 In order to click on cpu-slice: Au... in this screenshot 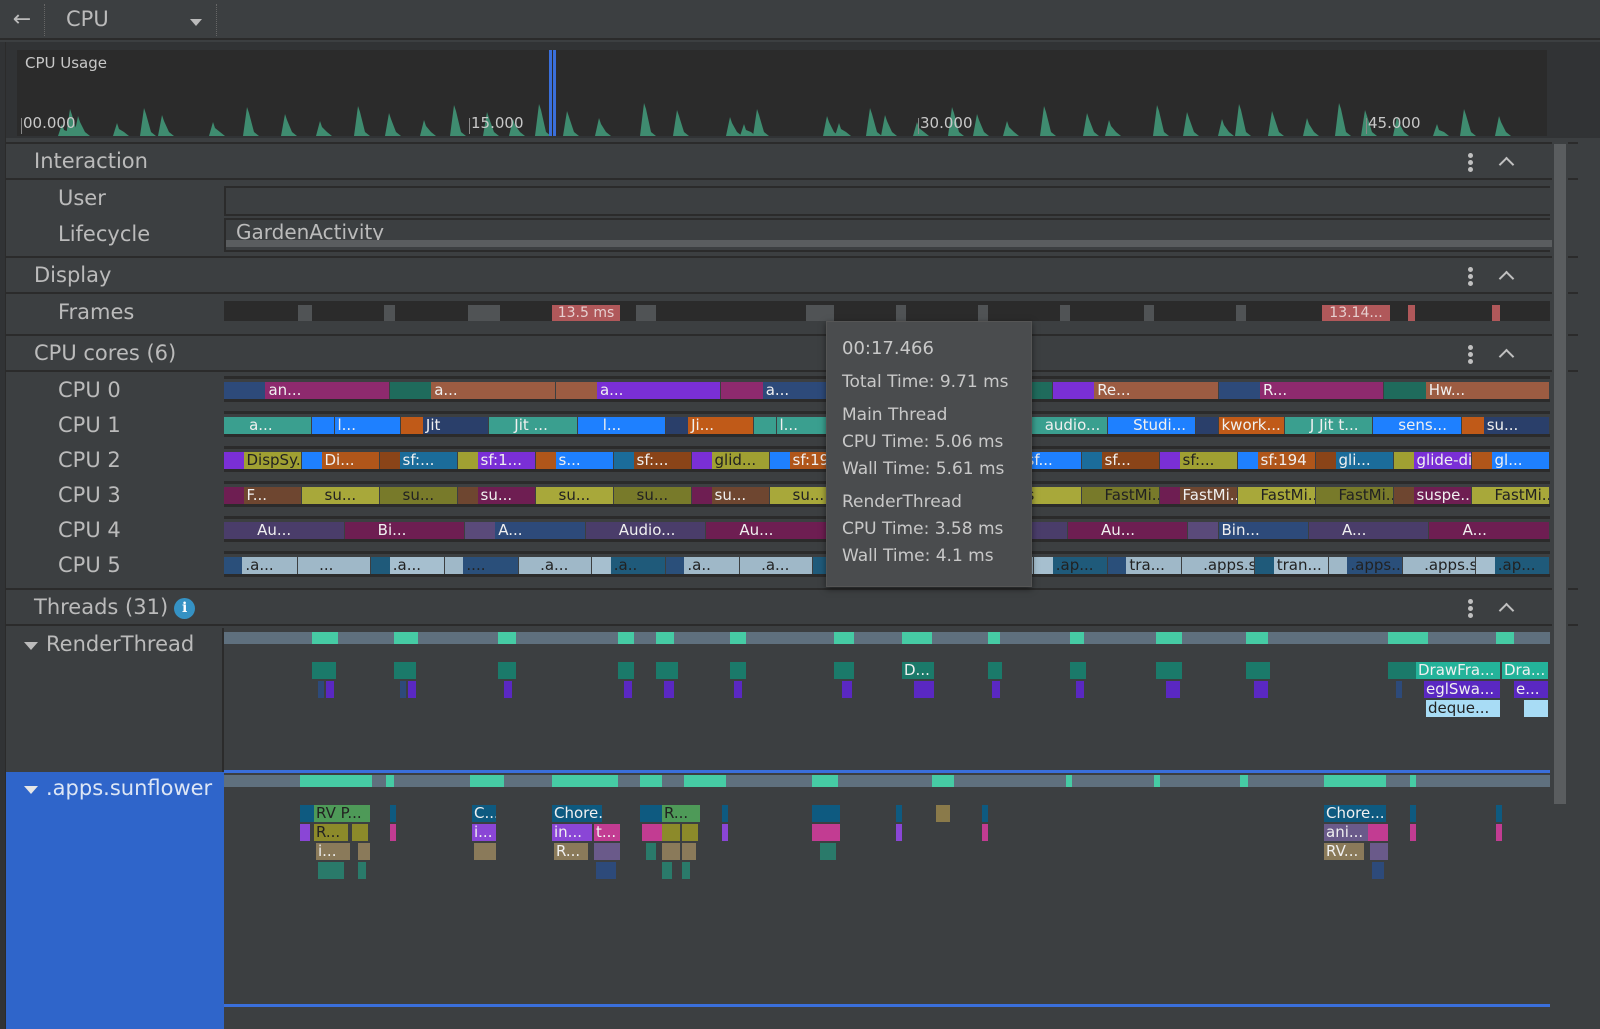, I will do `click(299, 530)`.